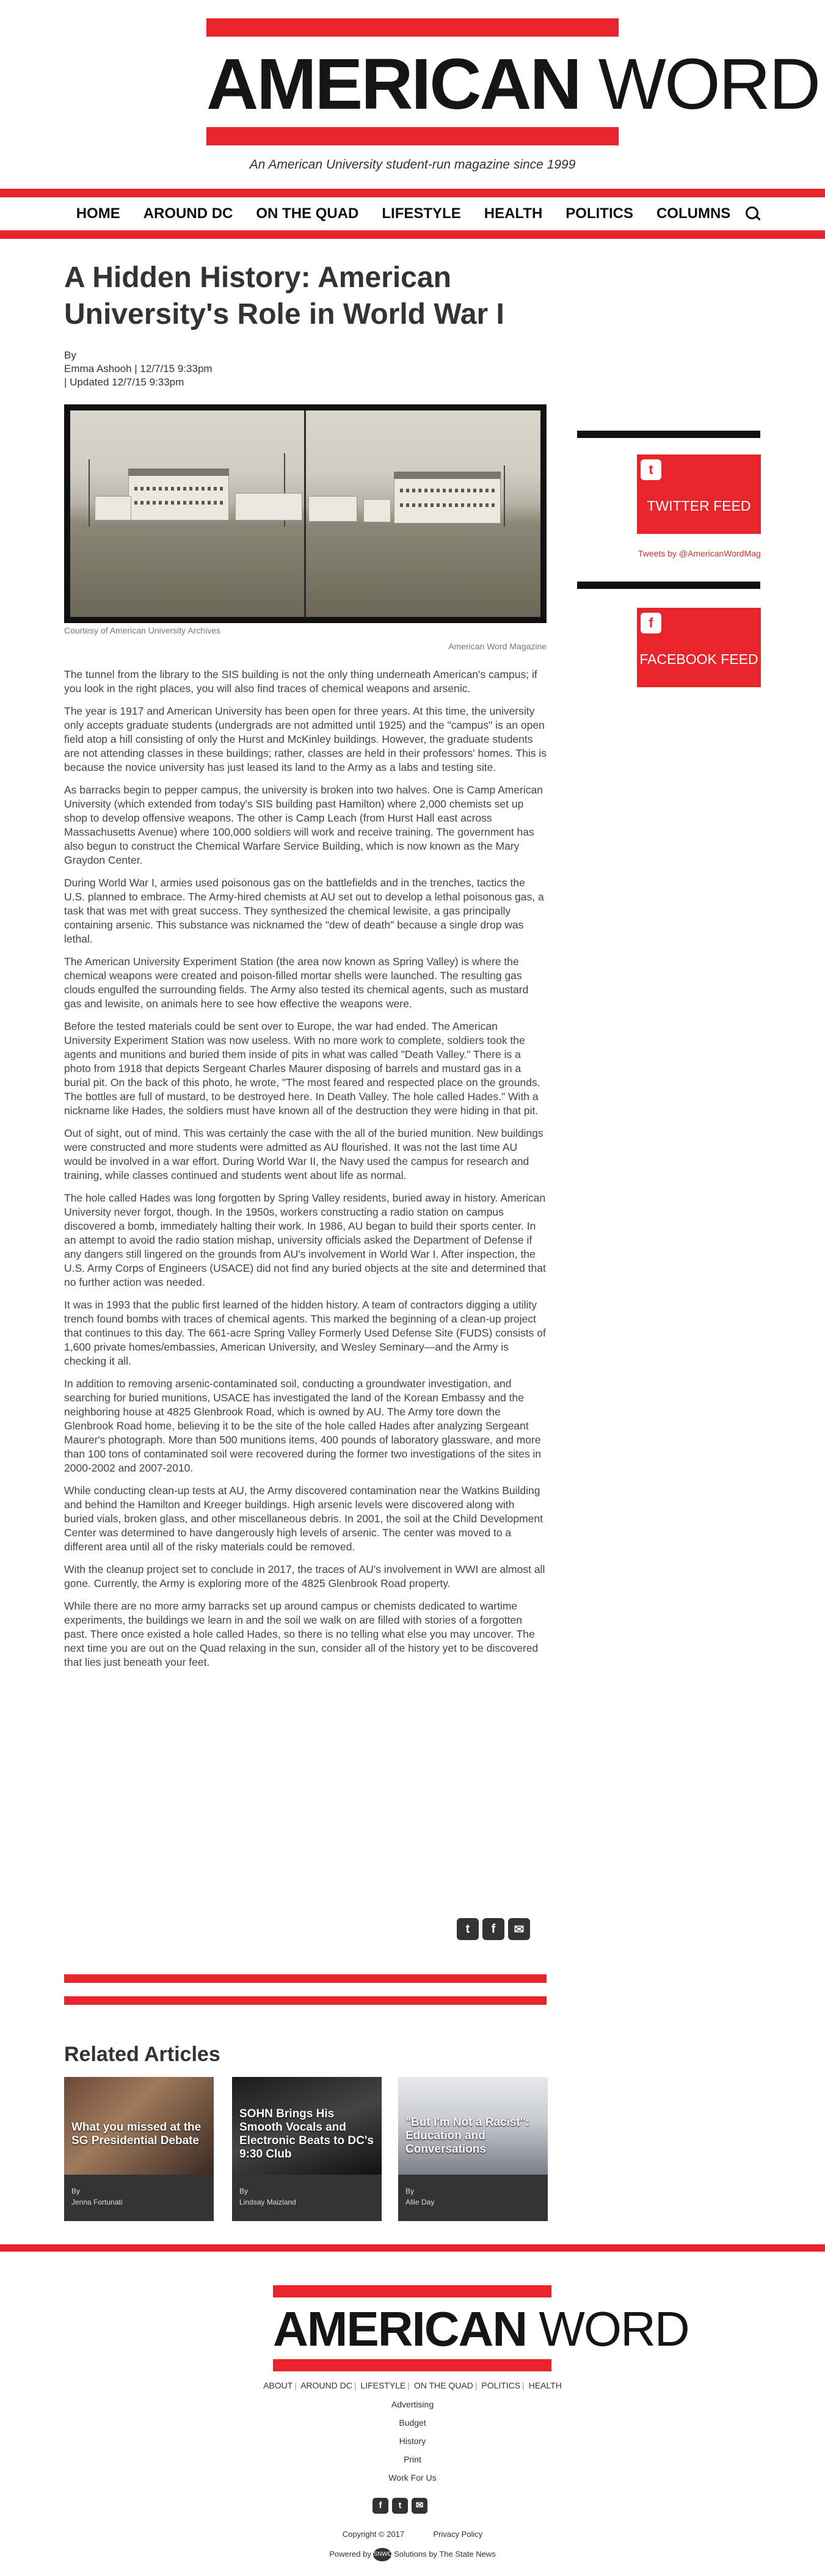 Image resolution: width=825 pixels, height=2576 pixels. What do you see at coordinates (389, 2555) in the screenshot?
I see `snworks-logo: SNWORKS` at bounding box center [389, 2555].